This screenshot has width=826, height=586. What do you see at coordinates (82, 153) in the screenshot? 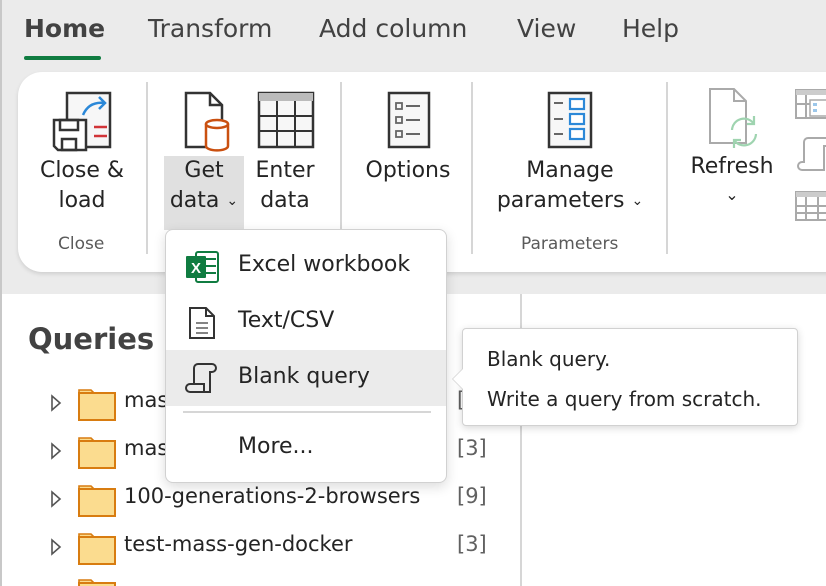
I see `close-load-button: Close & load` at bounding box center [82, 153].